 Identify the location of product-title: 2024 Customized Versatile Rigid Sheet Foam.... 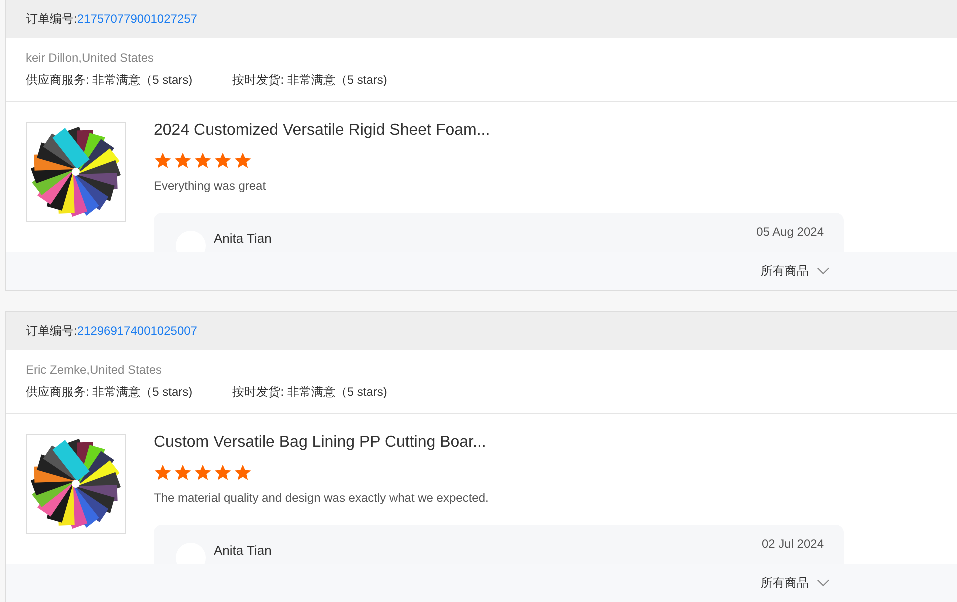
(499, 131).